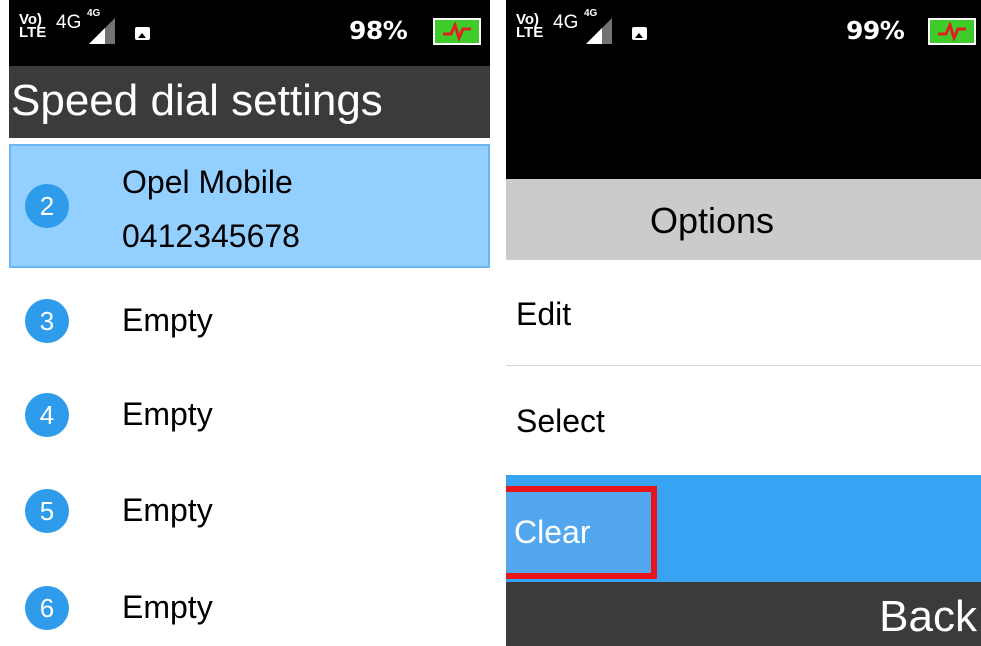  What do you see at coordinates (47, 321) in the screenshot?
I see `speed-dial-number: 3` at bounding box center [47, 321].